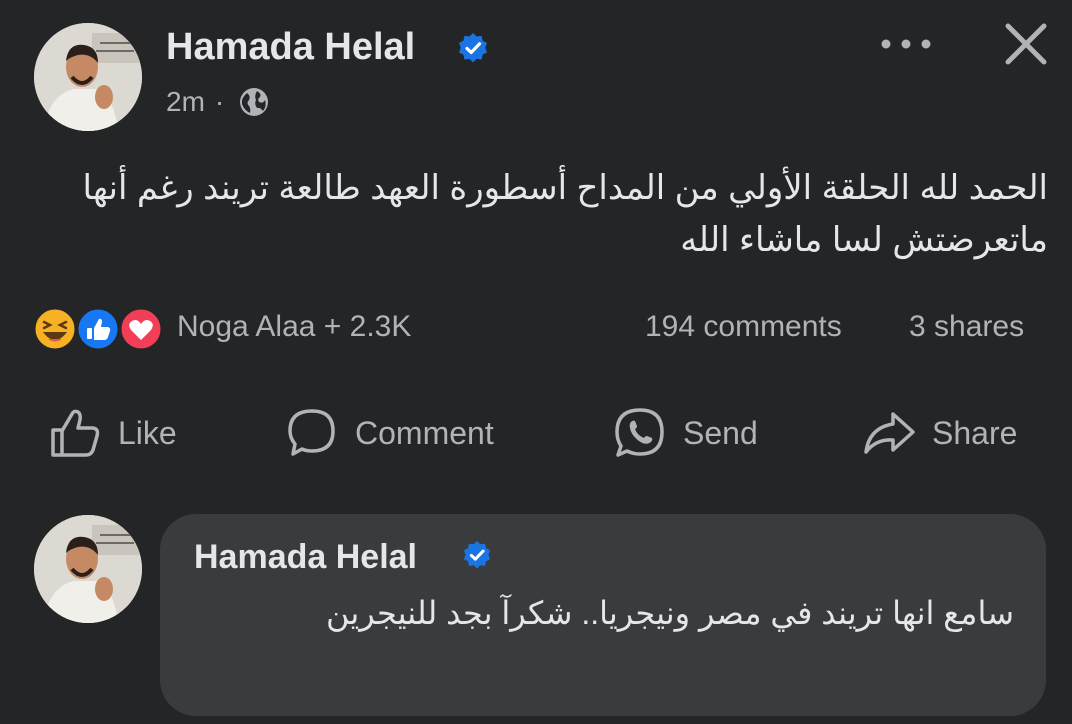 The image size is (1072, 724). I want to click on share-button: Share, so click(939, 433).